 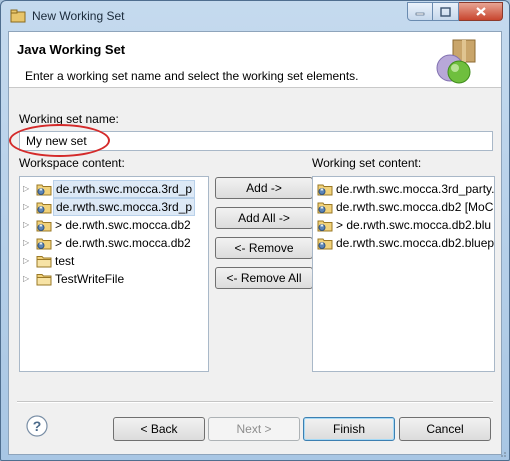 I want to click on tree-item-label: de.rwth.swc.mocca.db2.bluep, so click(x=415, y=243).